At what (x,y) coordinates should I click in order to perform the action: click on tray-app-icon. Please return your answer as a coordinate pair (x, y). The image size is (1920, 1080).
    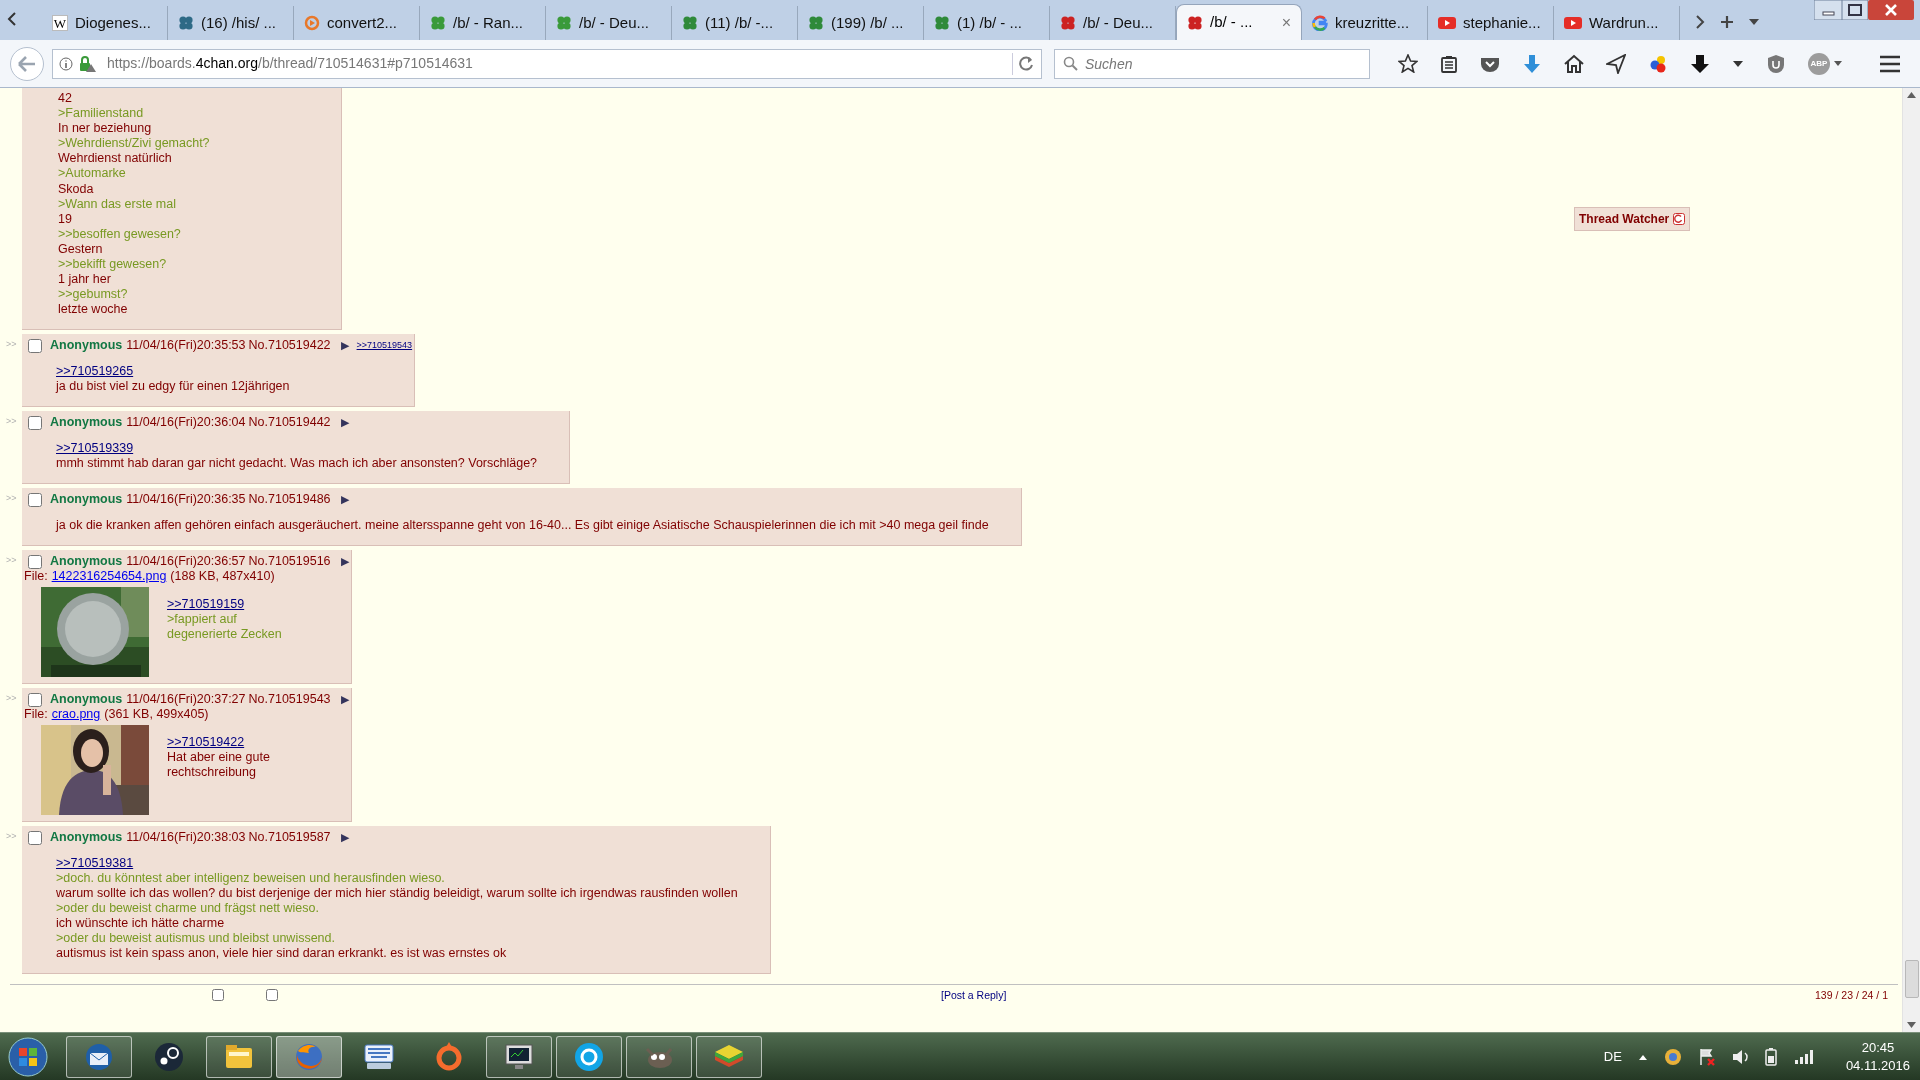
    Looking at the image, I should click on (1672, 1056).